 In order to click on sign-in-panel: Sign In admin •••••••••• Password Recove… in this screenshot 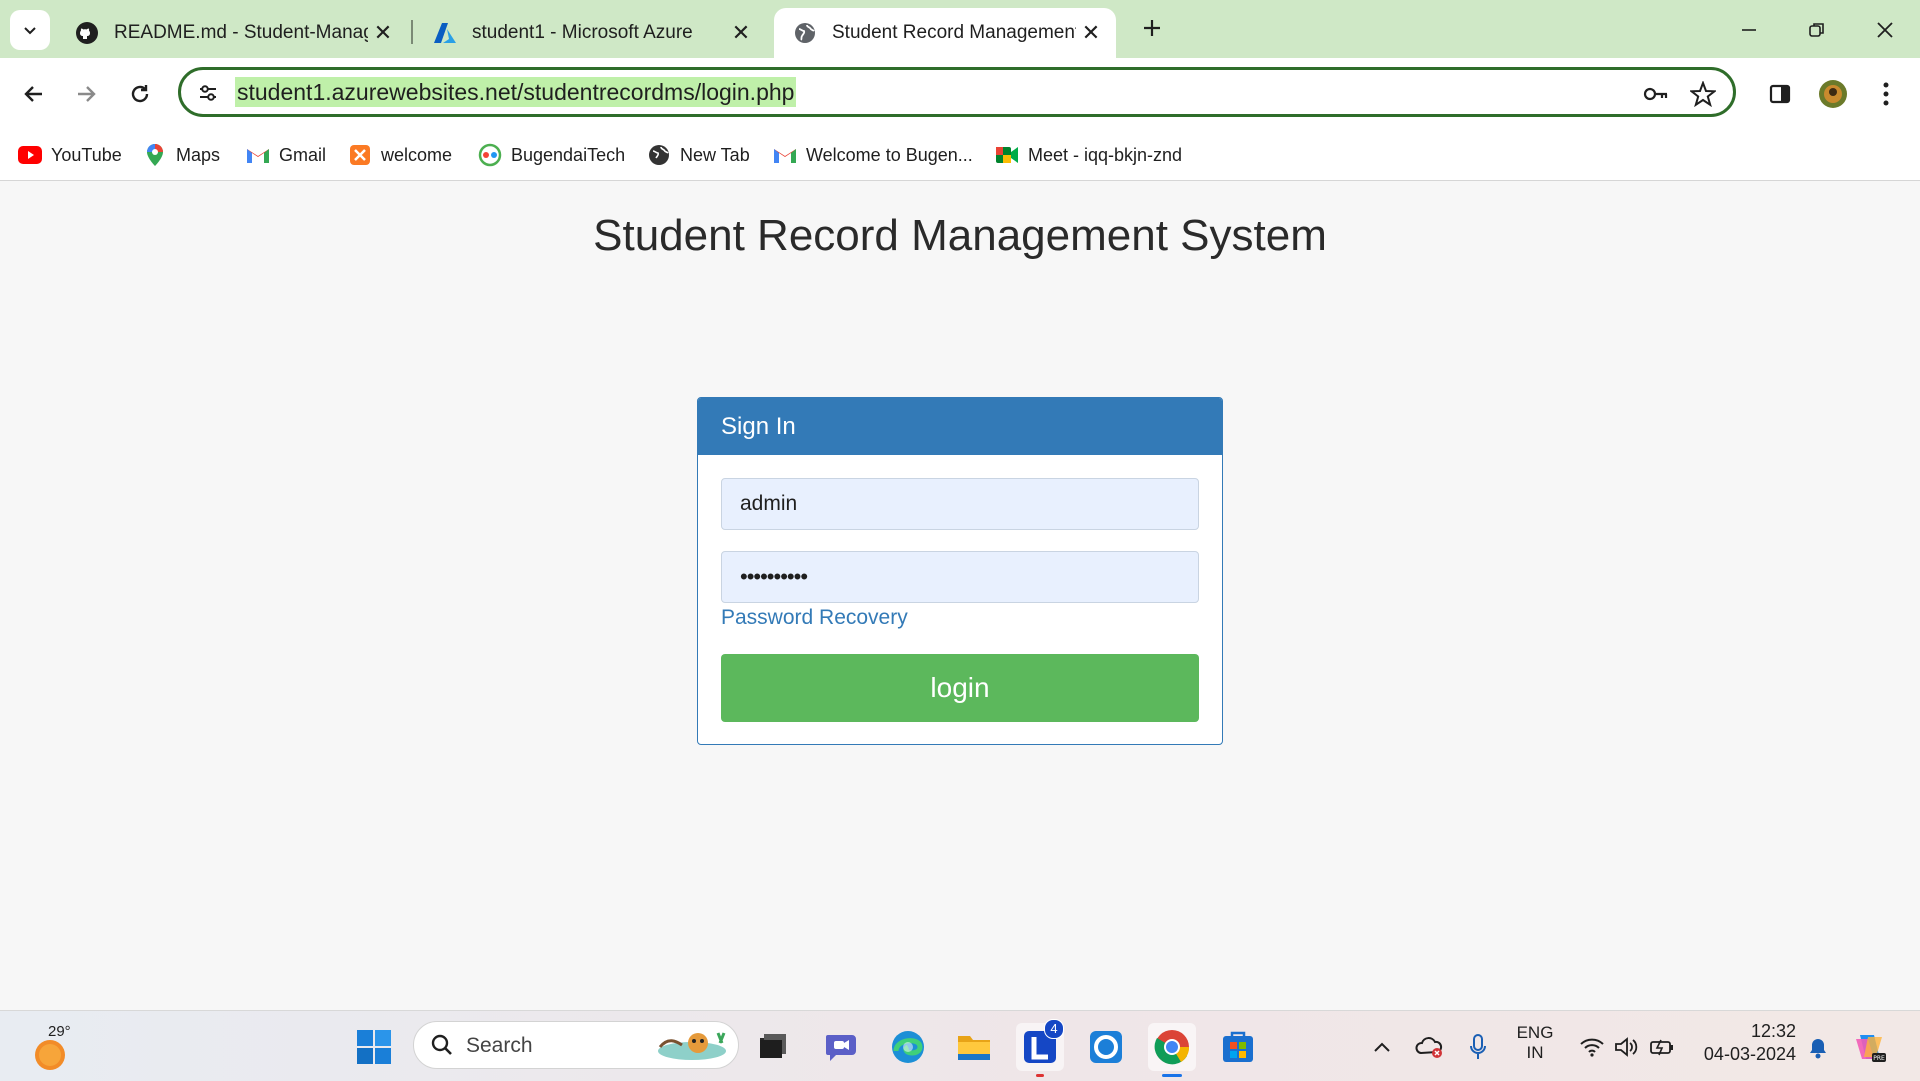, I will do `click(960, 571)`.